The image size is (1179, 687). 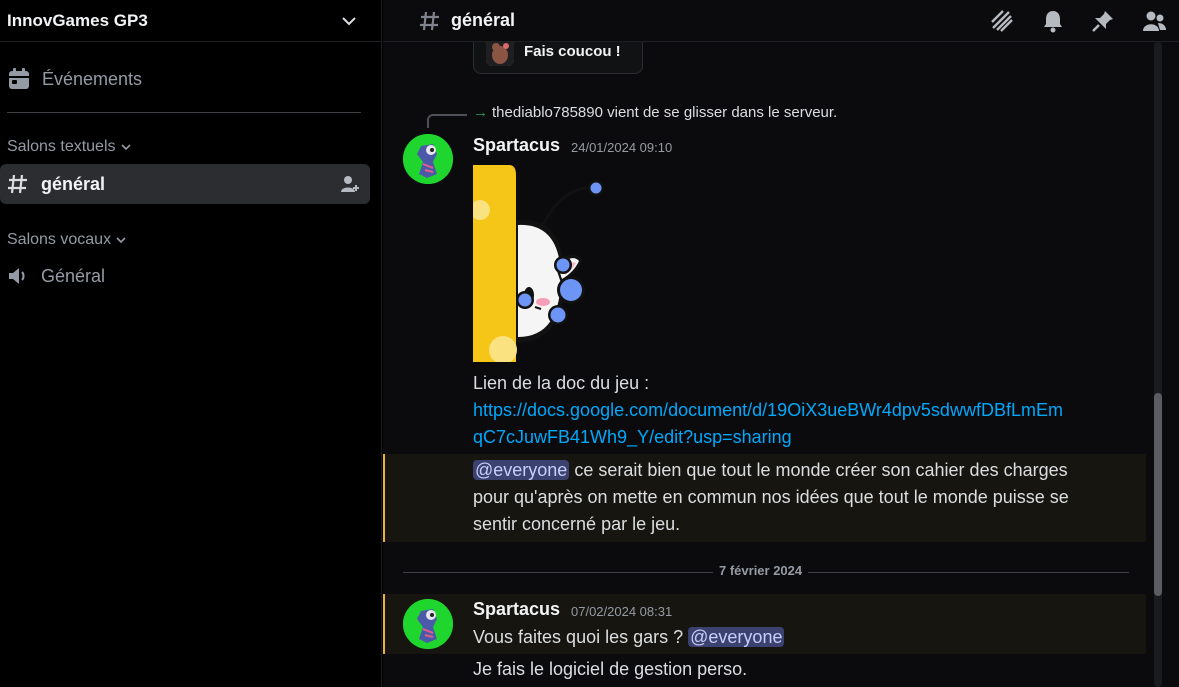 I want to click on message-link-cont: qC7cJuwFB41Wh9_Y/edit?usp=sharing, so click(x=798, y=437).